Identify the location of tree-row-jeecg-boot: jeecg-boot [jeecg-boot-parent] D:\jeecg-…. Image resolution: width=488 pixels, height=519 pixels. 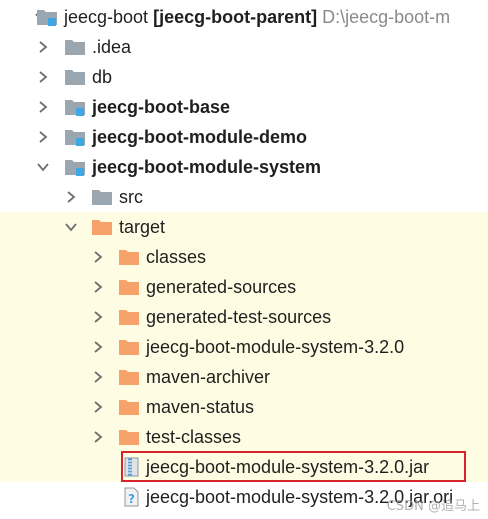
(244, 17).